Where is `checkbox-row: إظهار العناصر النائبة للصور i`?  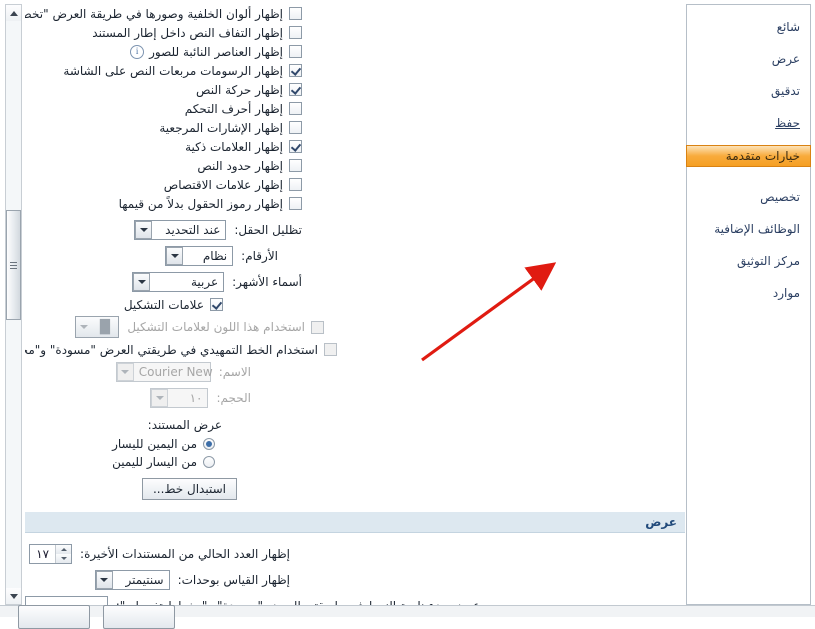
checkbox-row: إظهار العناصر النائبة للصور i is located at coordinates (355, 51).